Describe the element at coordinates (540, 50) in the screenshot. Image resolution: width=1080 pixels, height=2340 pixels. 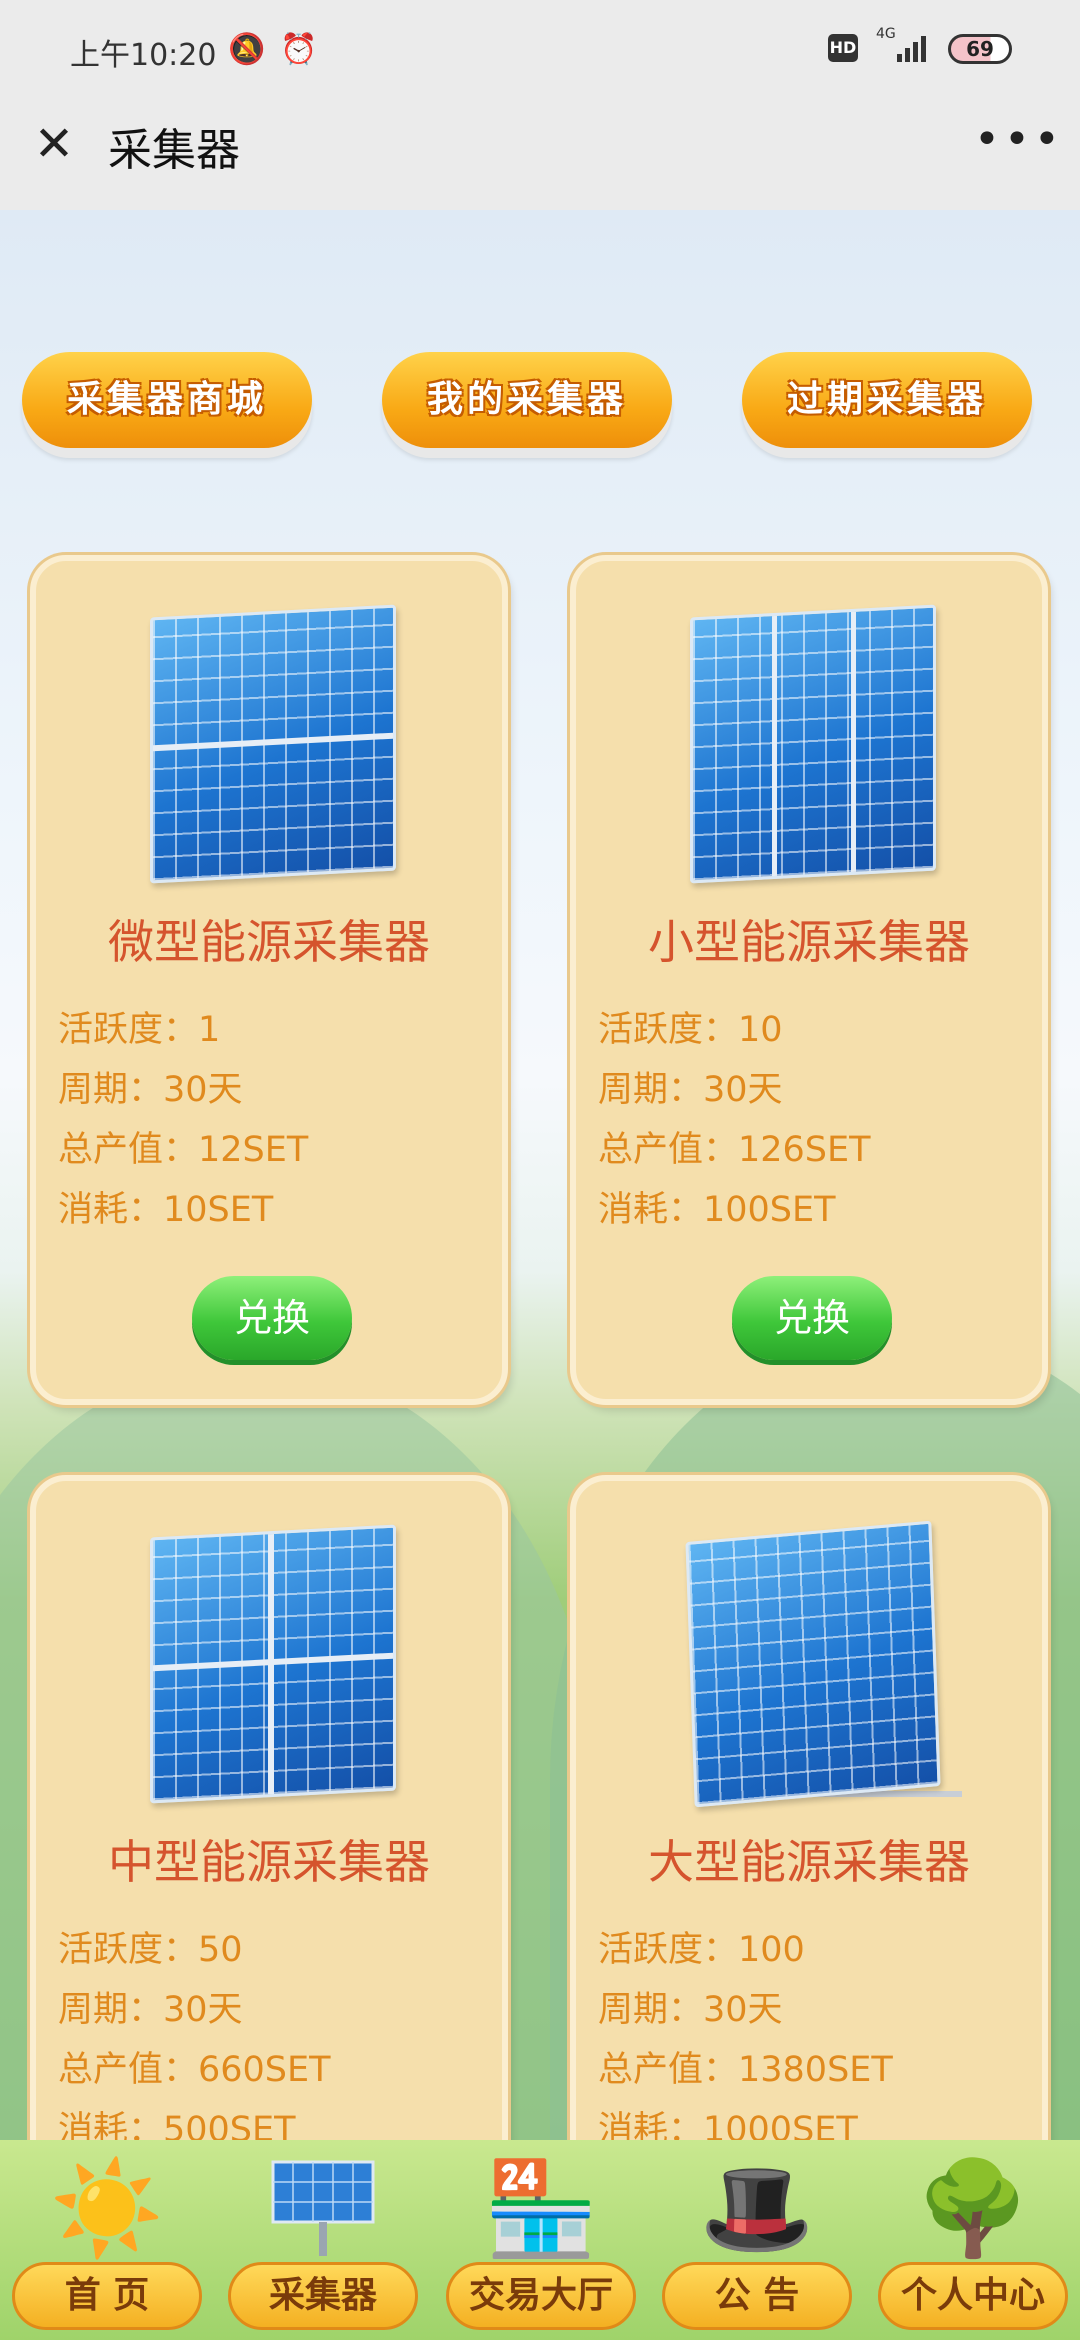
I see `status-bar: 上午10:20 🔕 ⏰ HD 4G 69` at that location.